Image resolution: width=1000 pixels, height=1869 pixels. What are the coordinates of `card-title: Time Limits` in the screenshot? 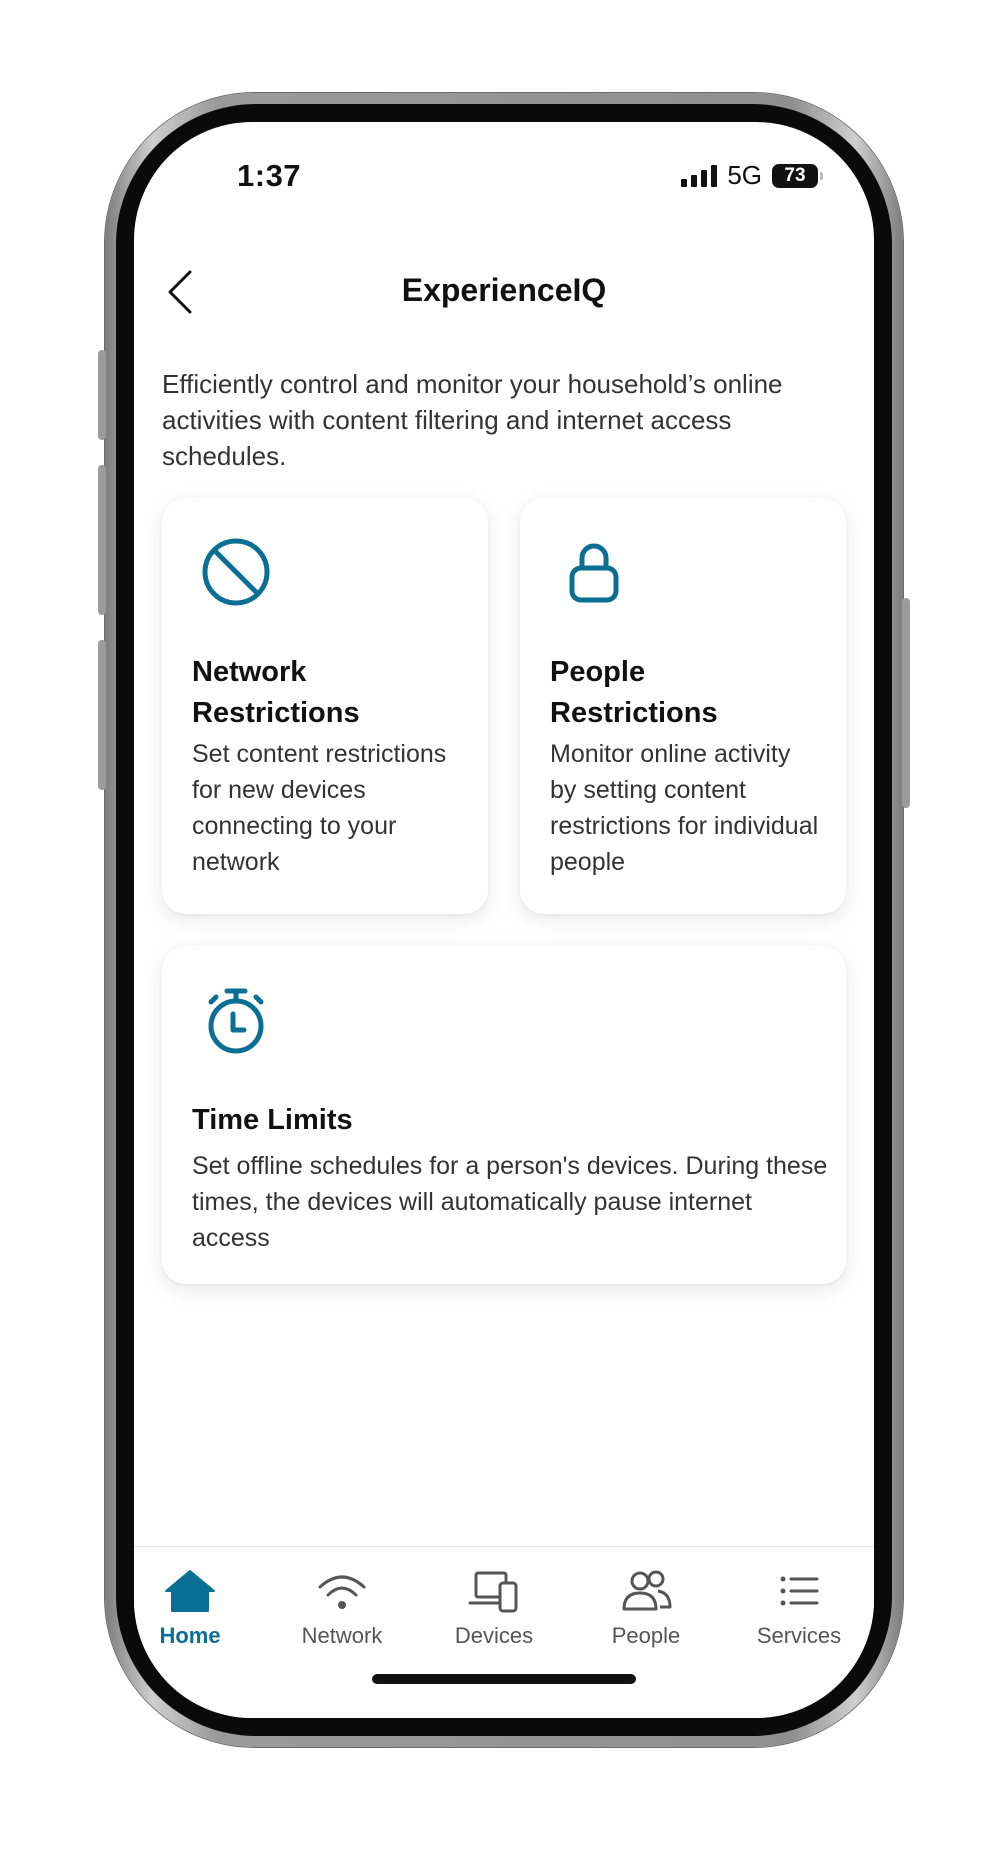 It's located at (272, 1120).